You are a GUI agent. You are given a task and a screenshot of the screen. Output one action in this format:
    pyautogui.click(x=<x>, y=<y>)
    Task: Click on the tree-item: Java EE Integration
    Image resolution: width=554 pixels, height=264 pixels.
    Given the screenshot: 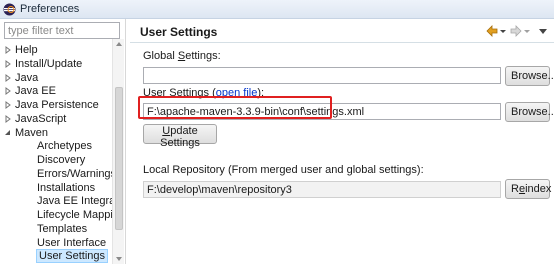 What is the action you would take?
    pyautogui.click(x=74, y=201)
    